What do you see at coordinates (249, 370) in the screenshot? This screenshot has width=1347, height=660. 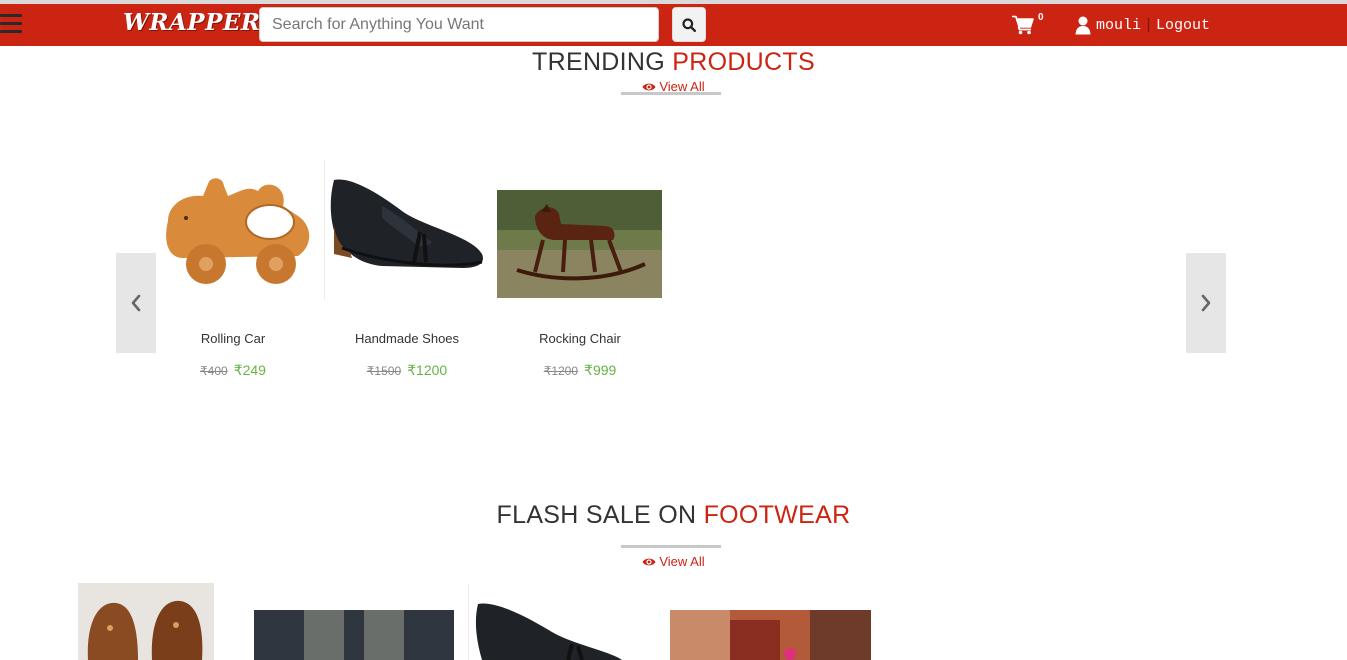 I see `new-price: ₹249` at bounding box center [249, 370].